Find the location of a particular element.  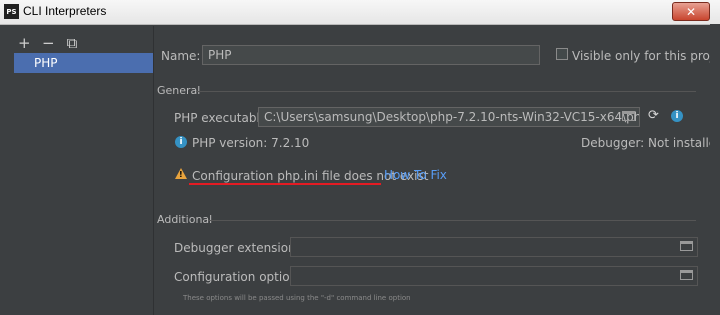

warning-mark: ! is located at coordinates (181, 174).